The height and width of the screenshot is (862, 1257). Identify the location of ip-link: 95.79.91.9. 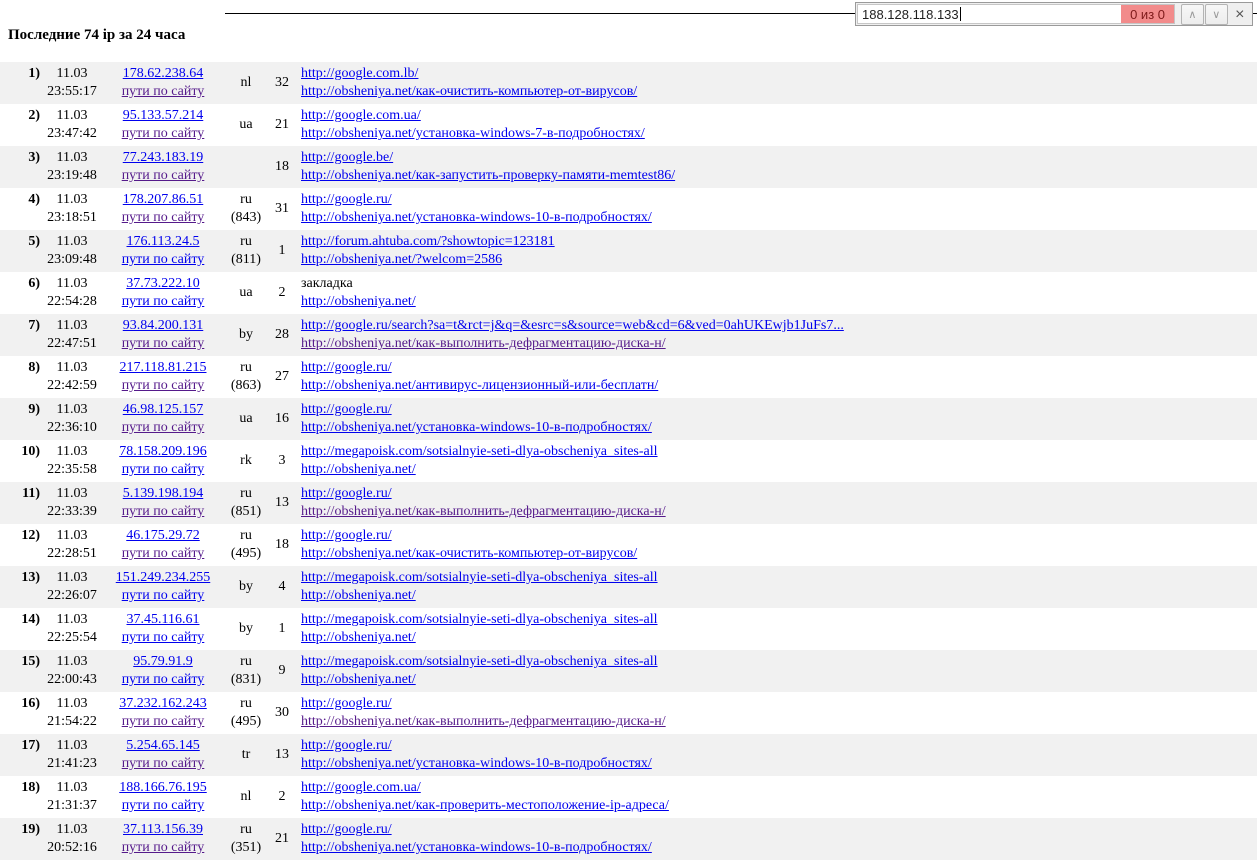
(163, 661).